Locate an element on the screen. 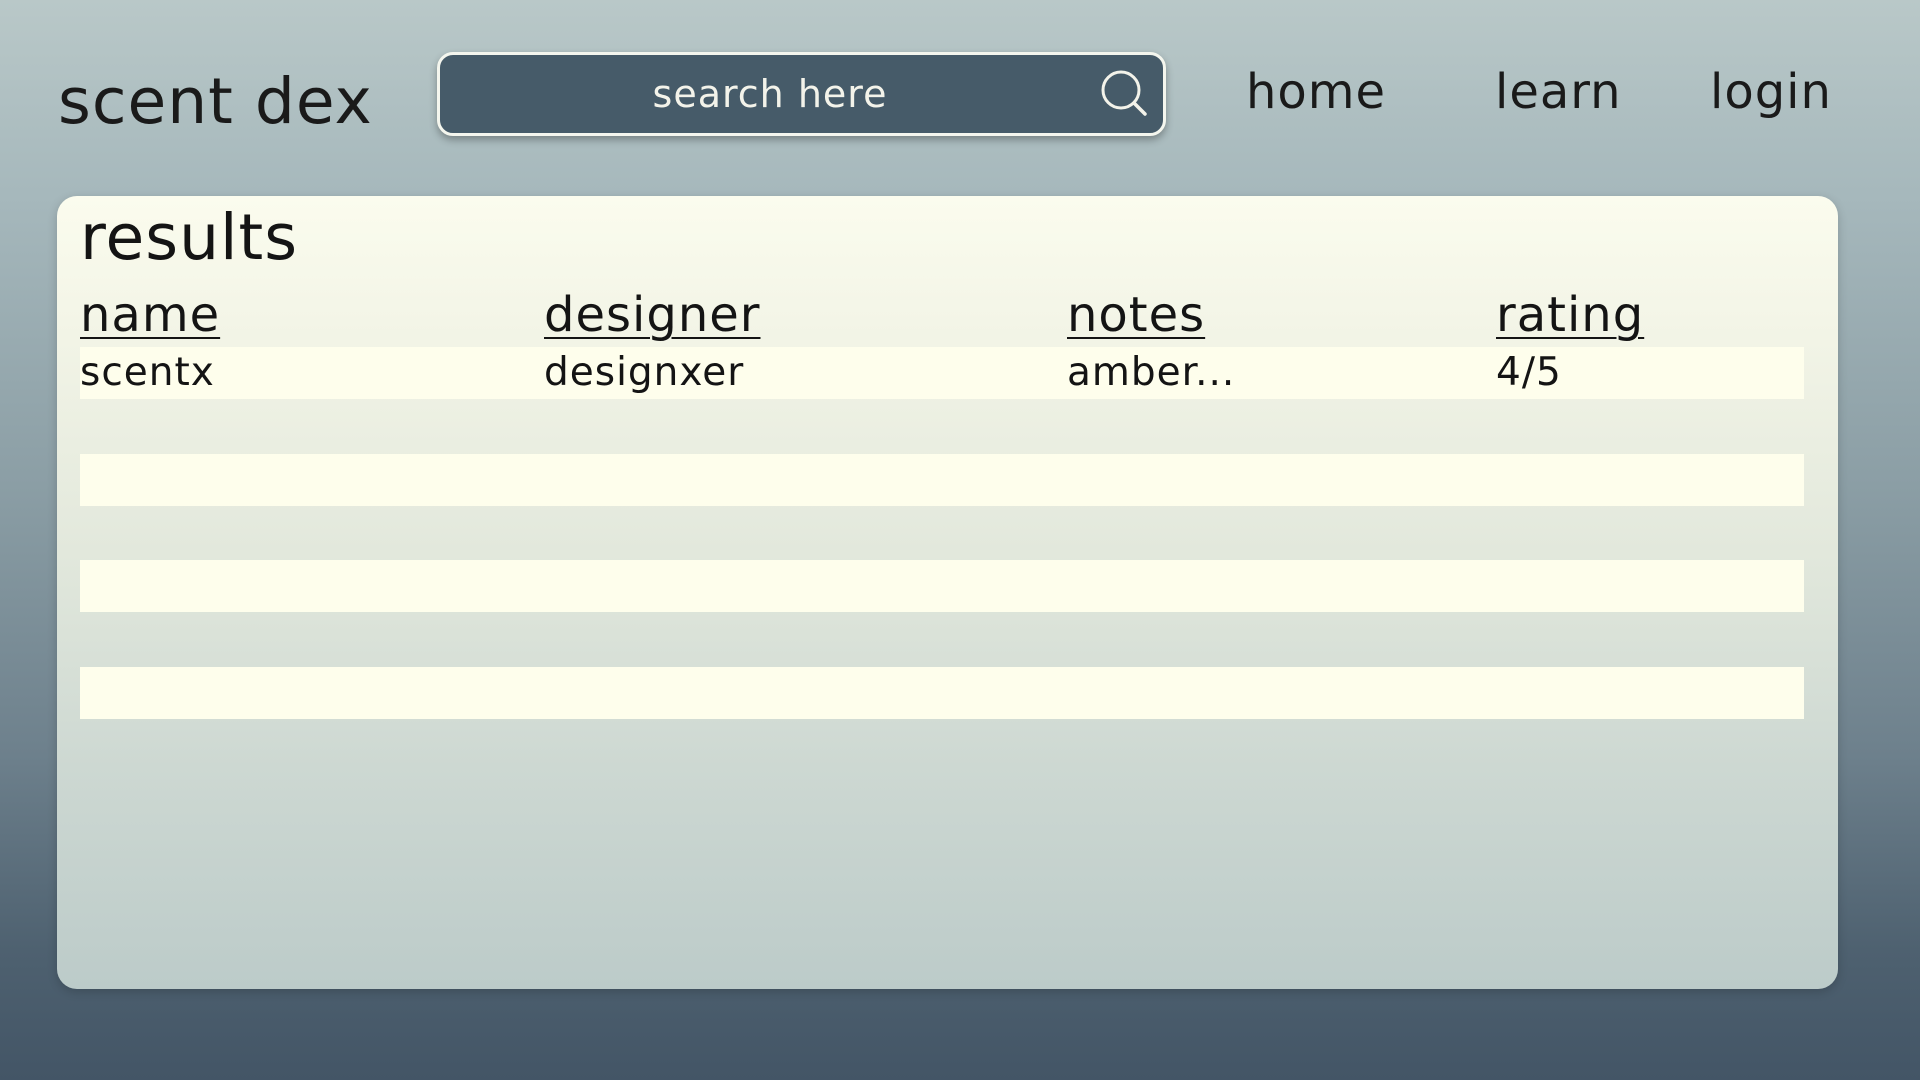 This screenshot has width=1920, height=1080. results-title: results is located at coordinates (189, 237).